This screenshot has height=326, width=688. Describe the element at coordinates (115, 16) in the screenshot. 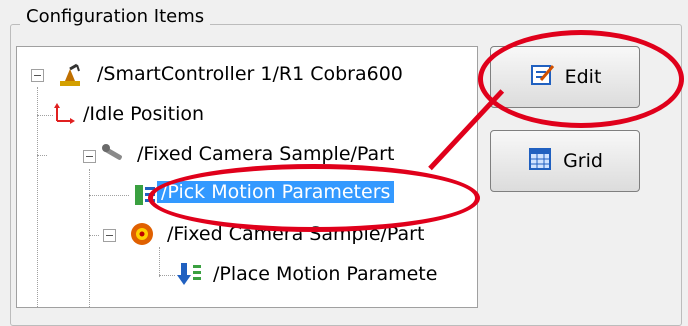

I see `group-title: Configuration Items` at that location.